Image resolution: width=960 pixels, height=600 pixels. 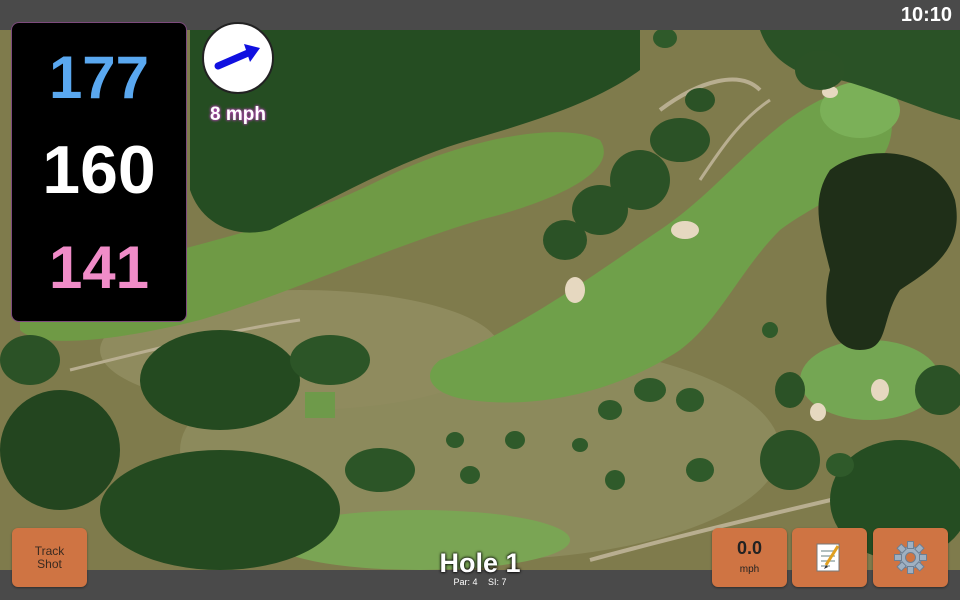 What do you see at coordinates (497, 582) in the screenshot?
I see `hole-stroke-index: SI: 7` at bounding box center [497, 582].